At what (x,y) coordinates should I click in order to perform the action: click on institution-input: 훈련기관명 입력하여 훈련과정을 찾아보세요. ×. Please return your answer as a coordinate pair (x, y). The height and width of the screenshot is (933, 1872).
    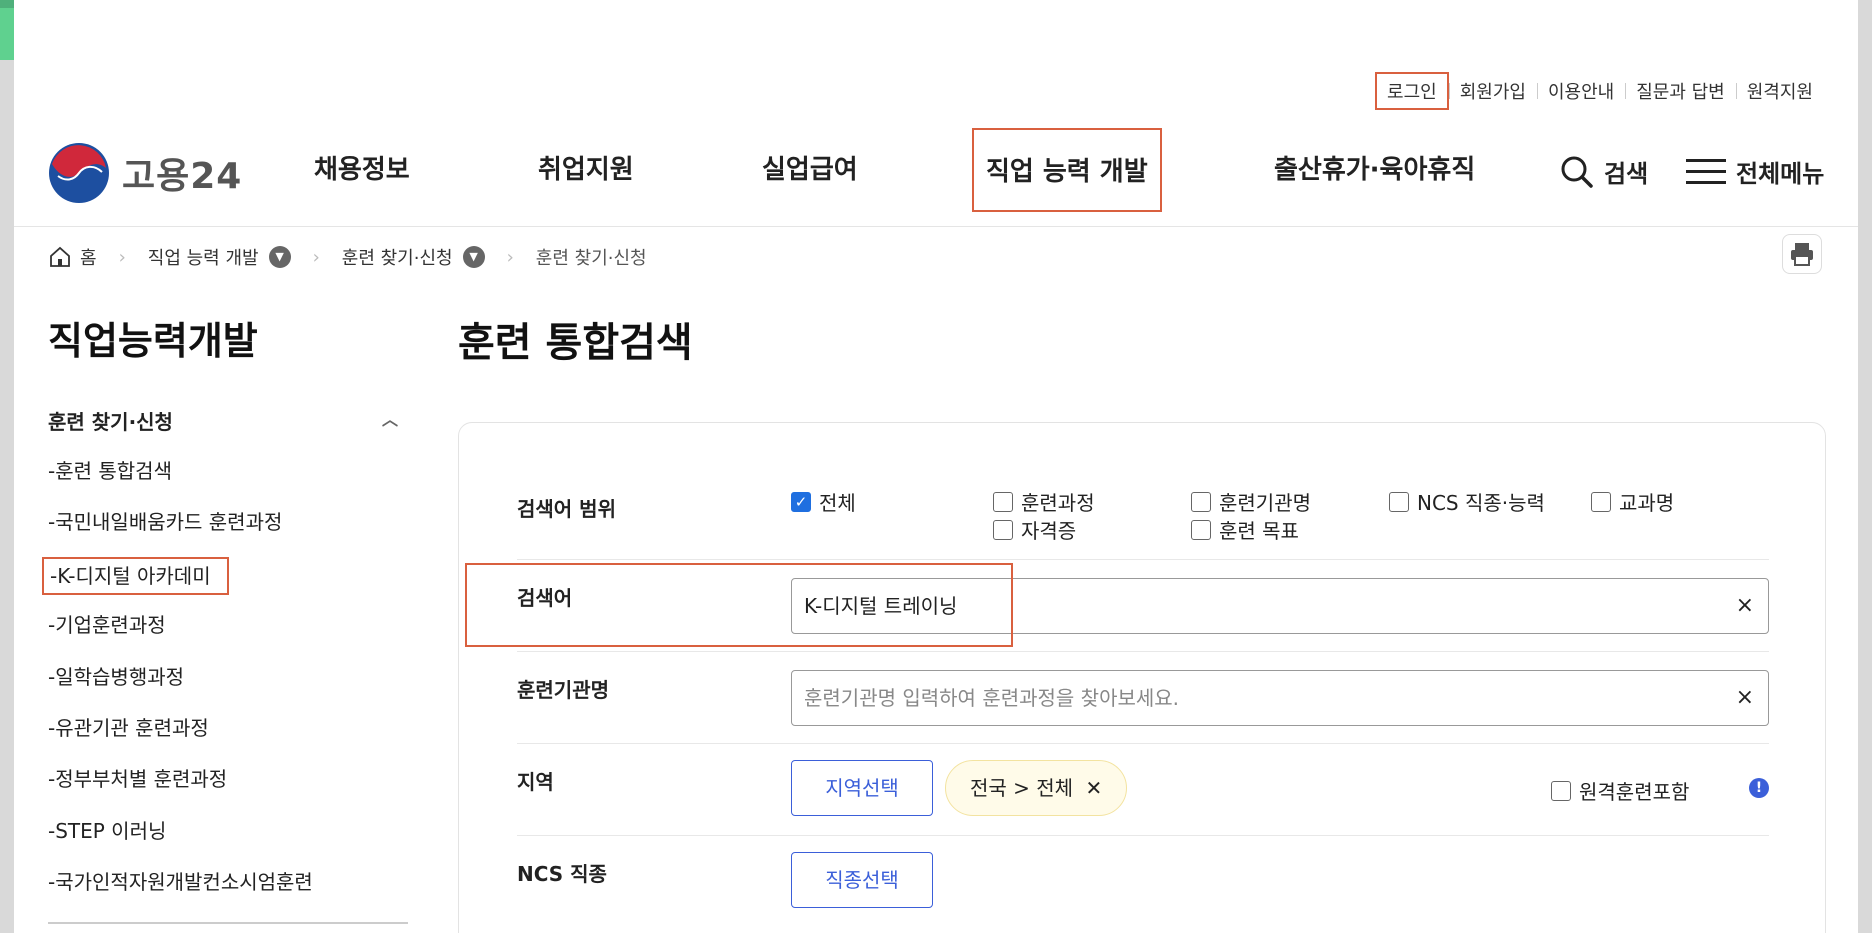
    Looking at the image, I should click on (1280, 698).